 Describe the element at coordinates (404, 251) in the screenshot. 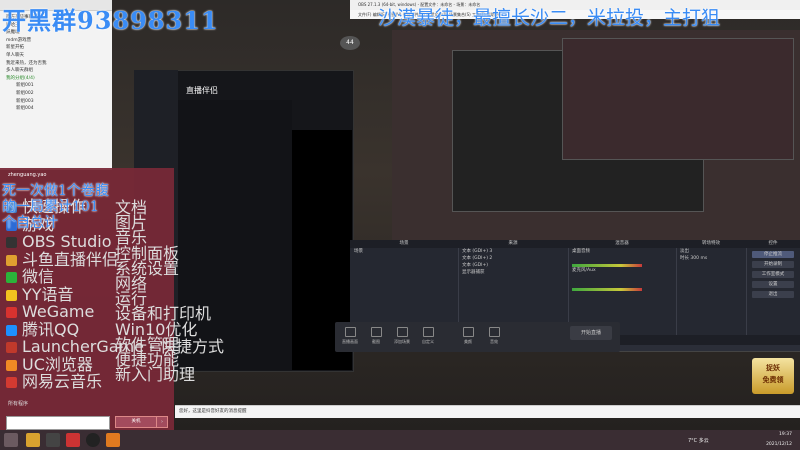

I see `scene-item: 场景` at that location.